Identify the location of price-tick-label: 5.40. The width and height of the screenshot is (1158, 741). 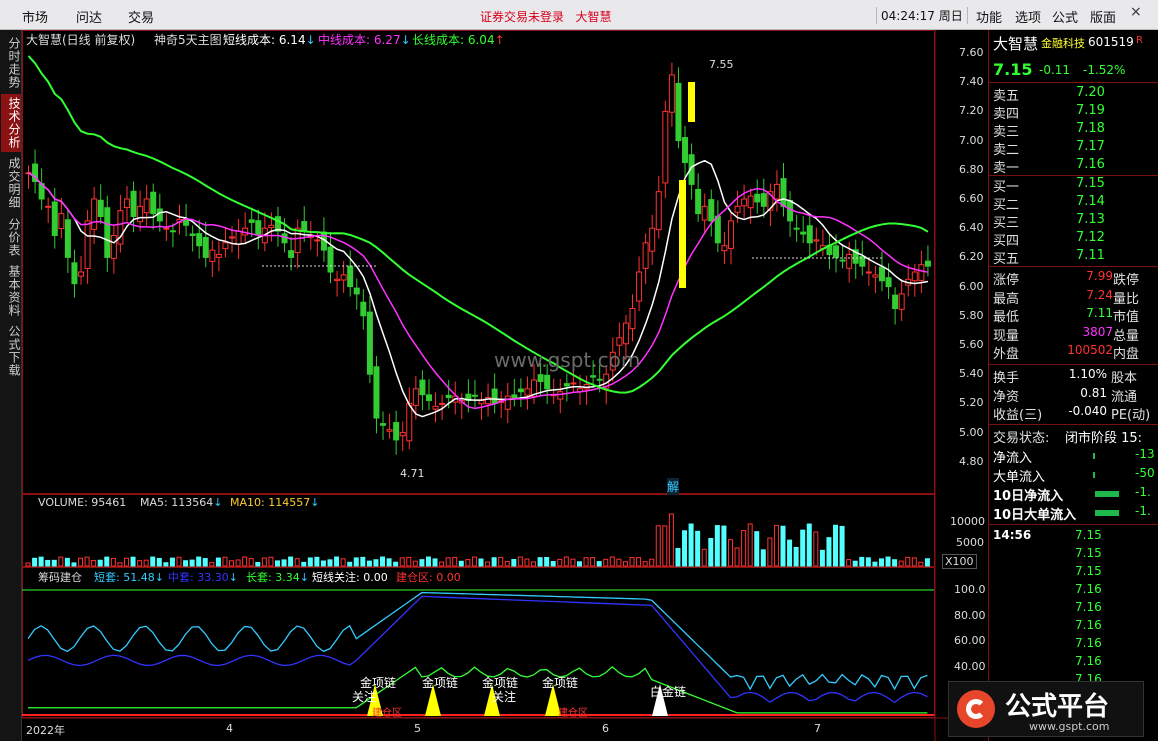
(971, 374).